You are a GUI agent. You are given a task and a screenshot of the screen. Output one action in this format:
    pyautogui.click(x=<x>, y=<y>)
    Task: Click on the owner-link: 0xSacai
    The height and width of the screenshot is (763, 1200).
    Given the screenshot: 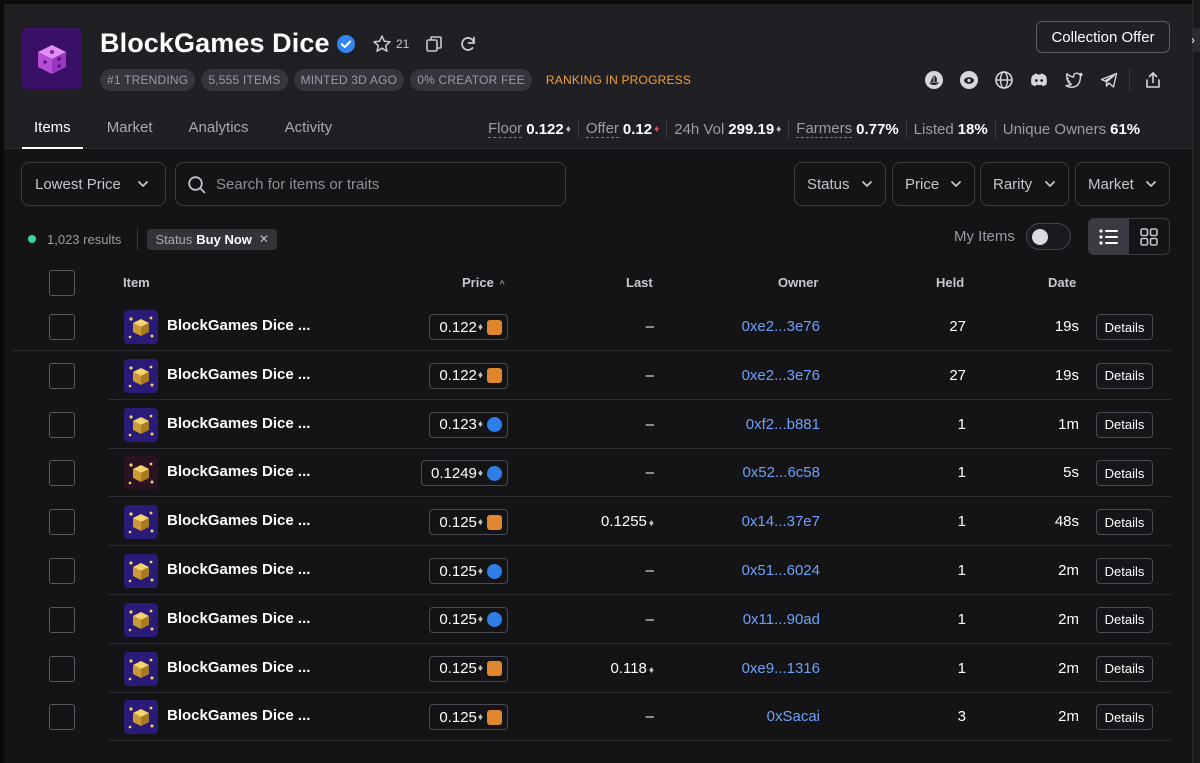 What is the action you would take?
    pyautogui.click(x=793, y=716)
    